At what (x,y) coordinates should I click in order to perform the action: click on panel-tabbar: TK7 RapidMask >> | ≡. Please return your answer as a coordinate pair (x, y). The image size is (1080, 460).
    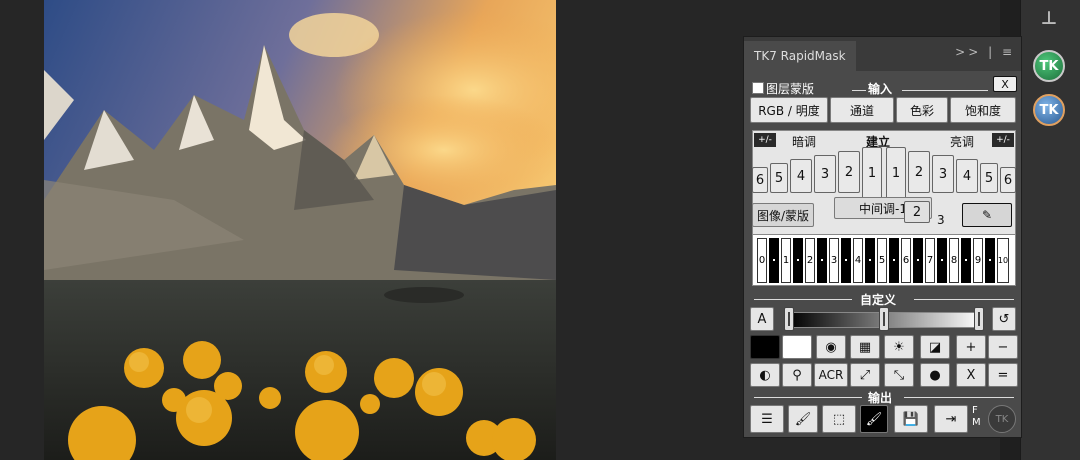
    Looking at the image, I should click on (882, 54).